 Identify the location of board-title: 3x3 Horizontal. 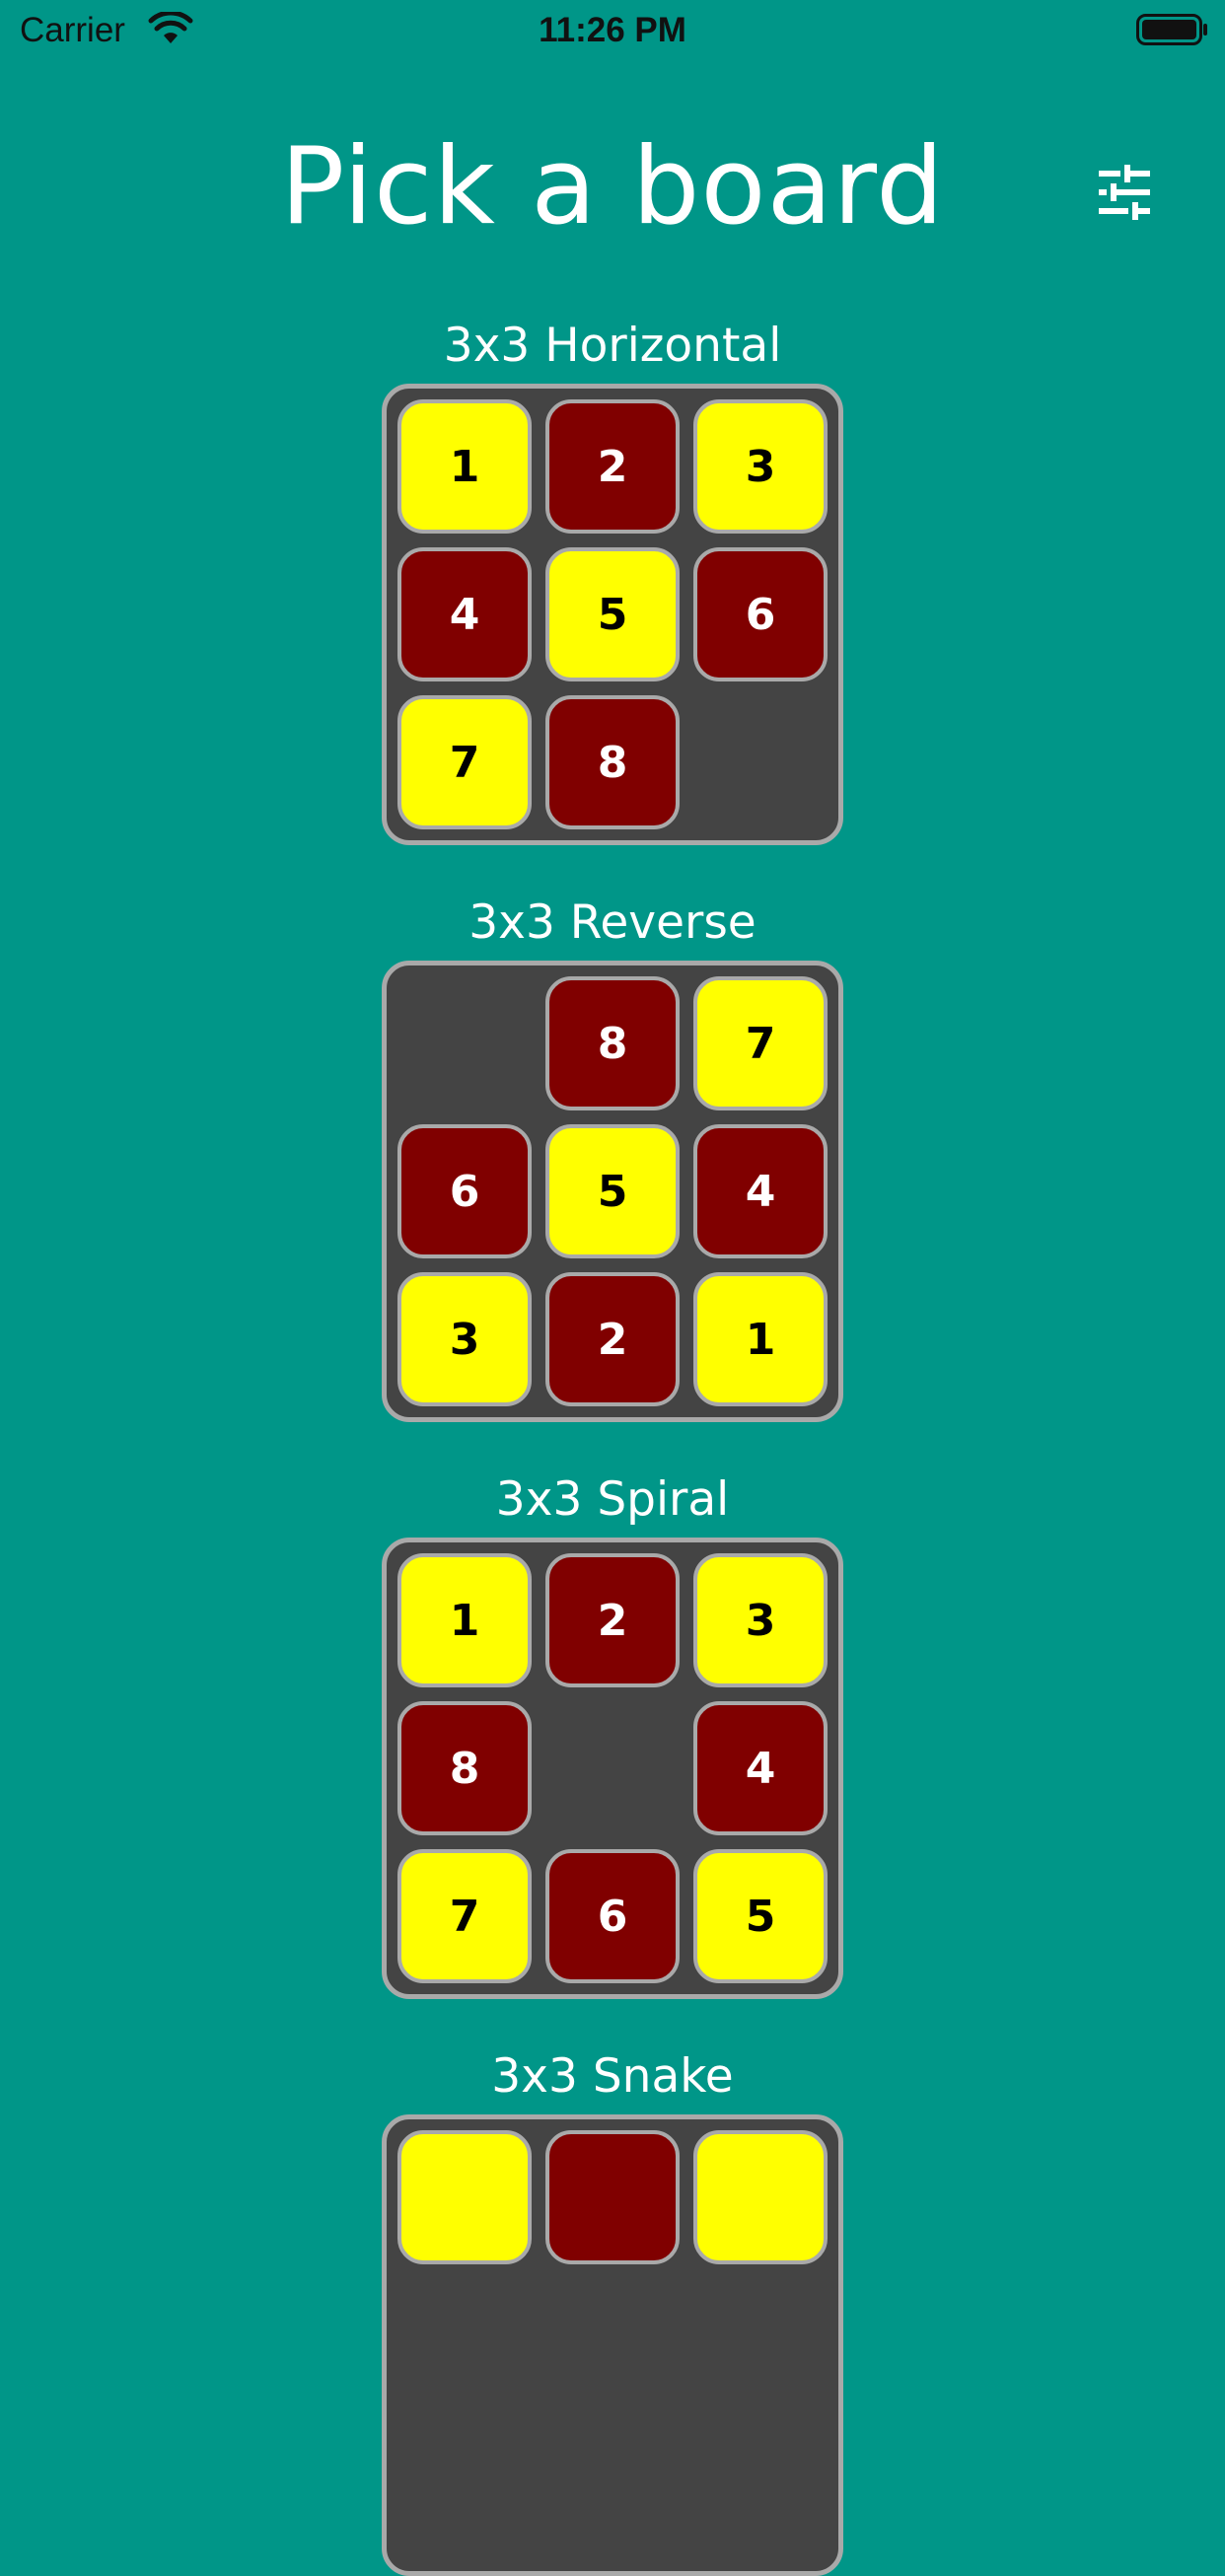
(612, 346).